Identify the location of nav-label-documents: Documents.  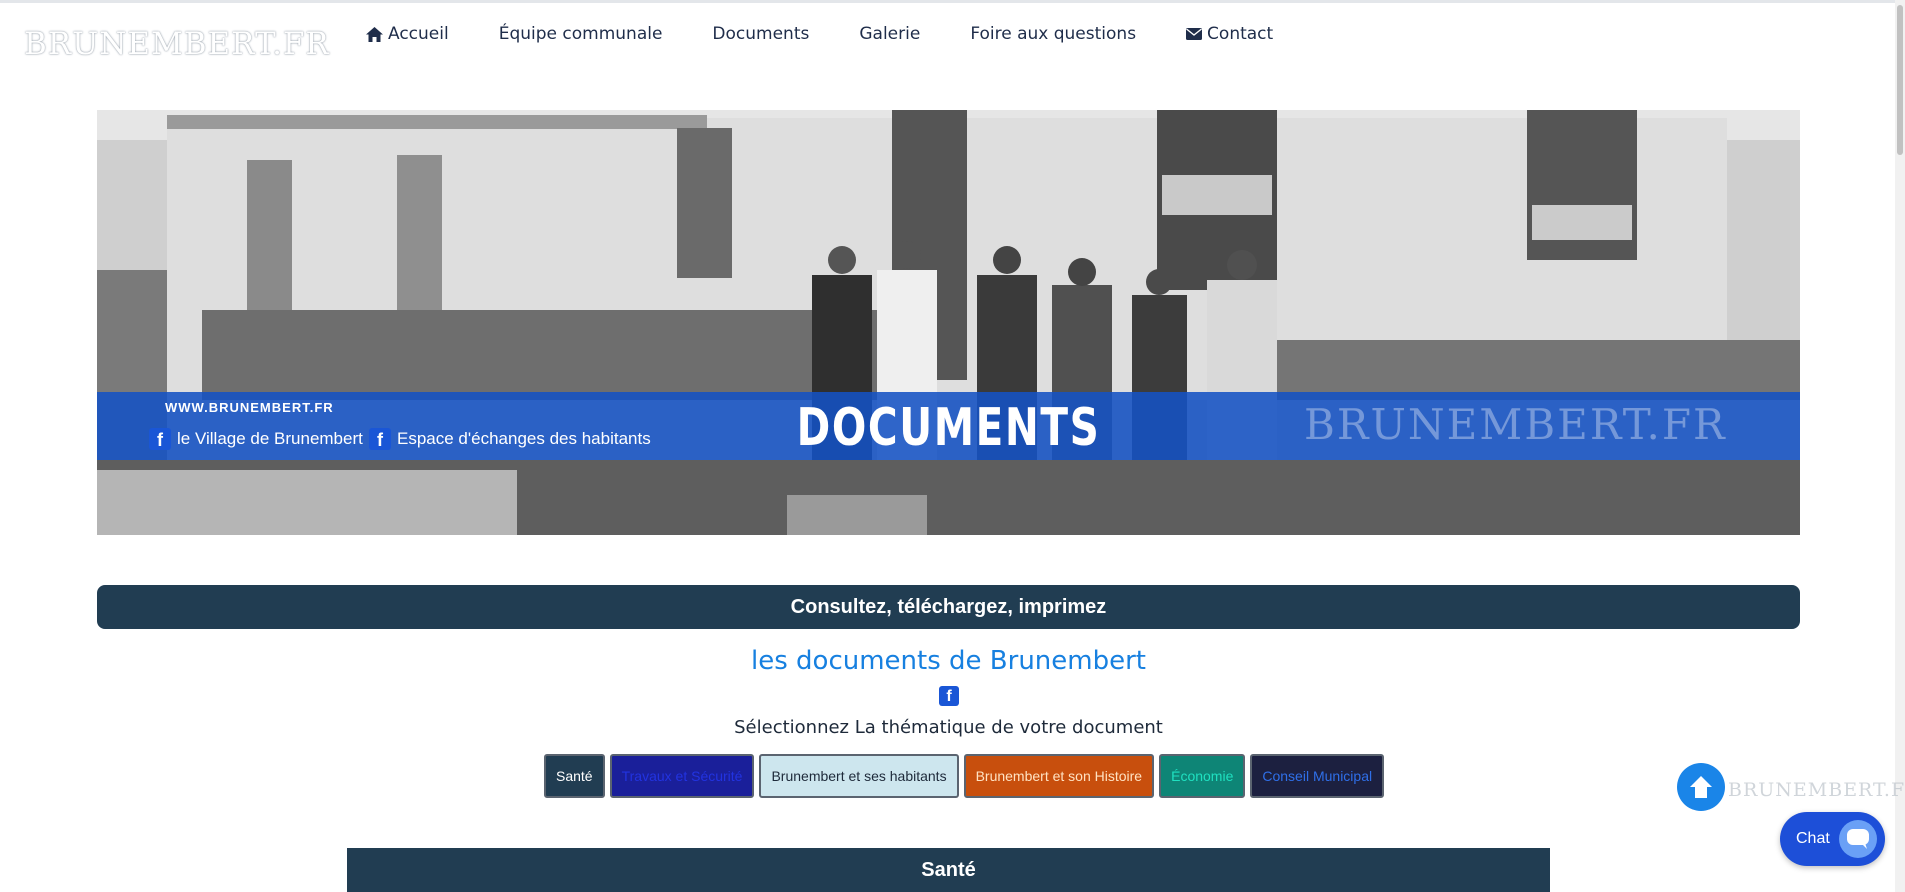
(761, 34).